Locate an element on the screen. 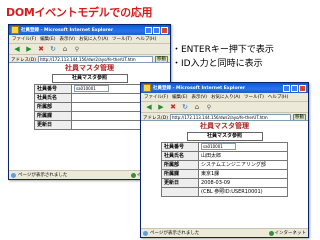 The image size is (320, 240). field-label-empty is located at coordinates (180, 192).